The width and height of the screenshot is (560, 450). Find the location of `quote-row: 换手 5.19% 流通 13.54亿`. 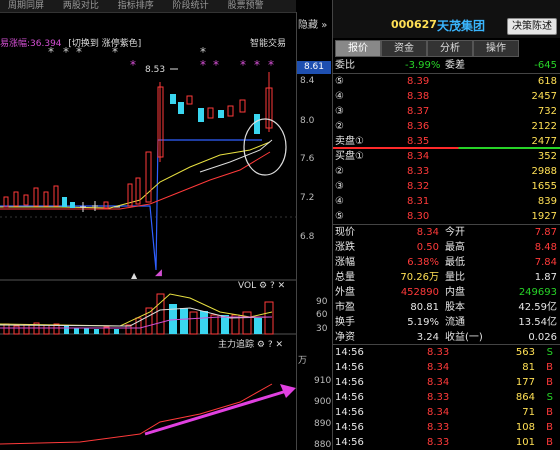

quote-row: 换手 5.19% 流通 13.54亿 is located at coordinates (446, 322).